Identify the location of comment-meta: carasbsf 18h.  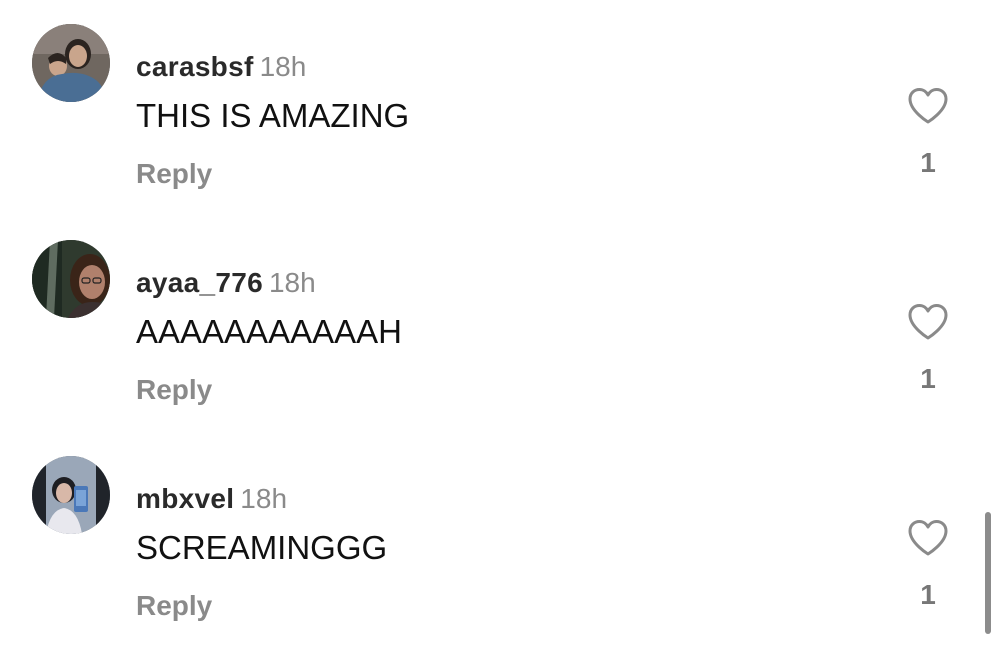
(221, 67).